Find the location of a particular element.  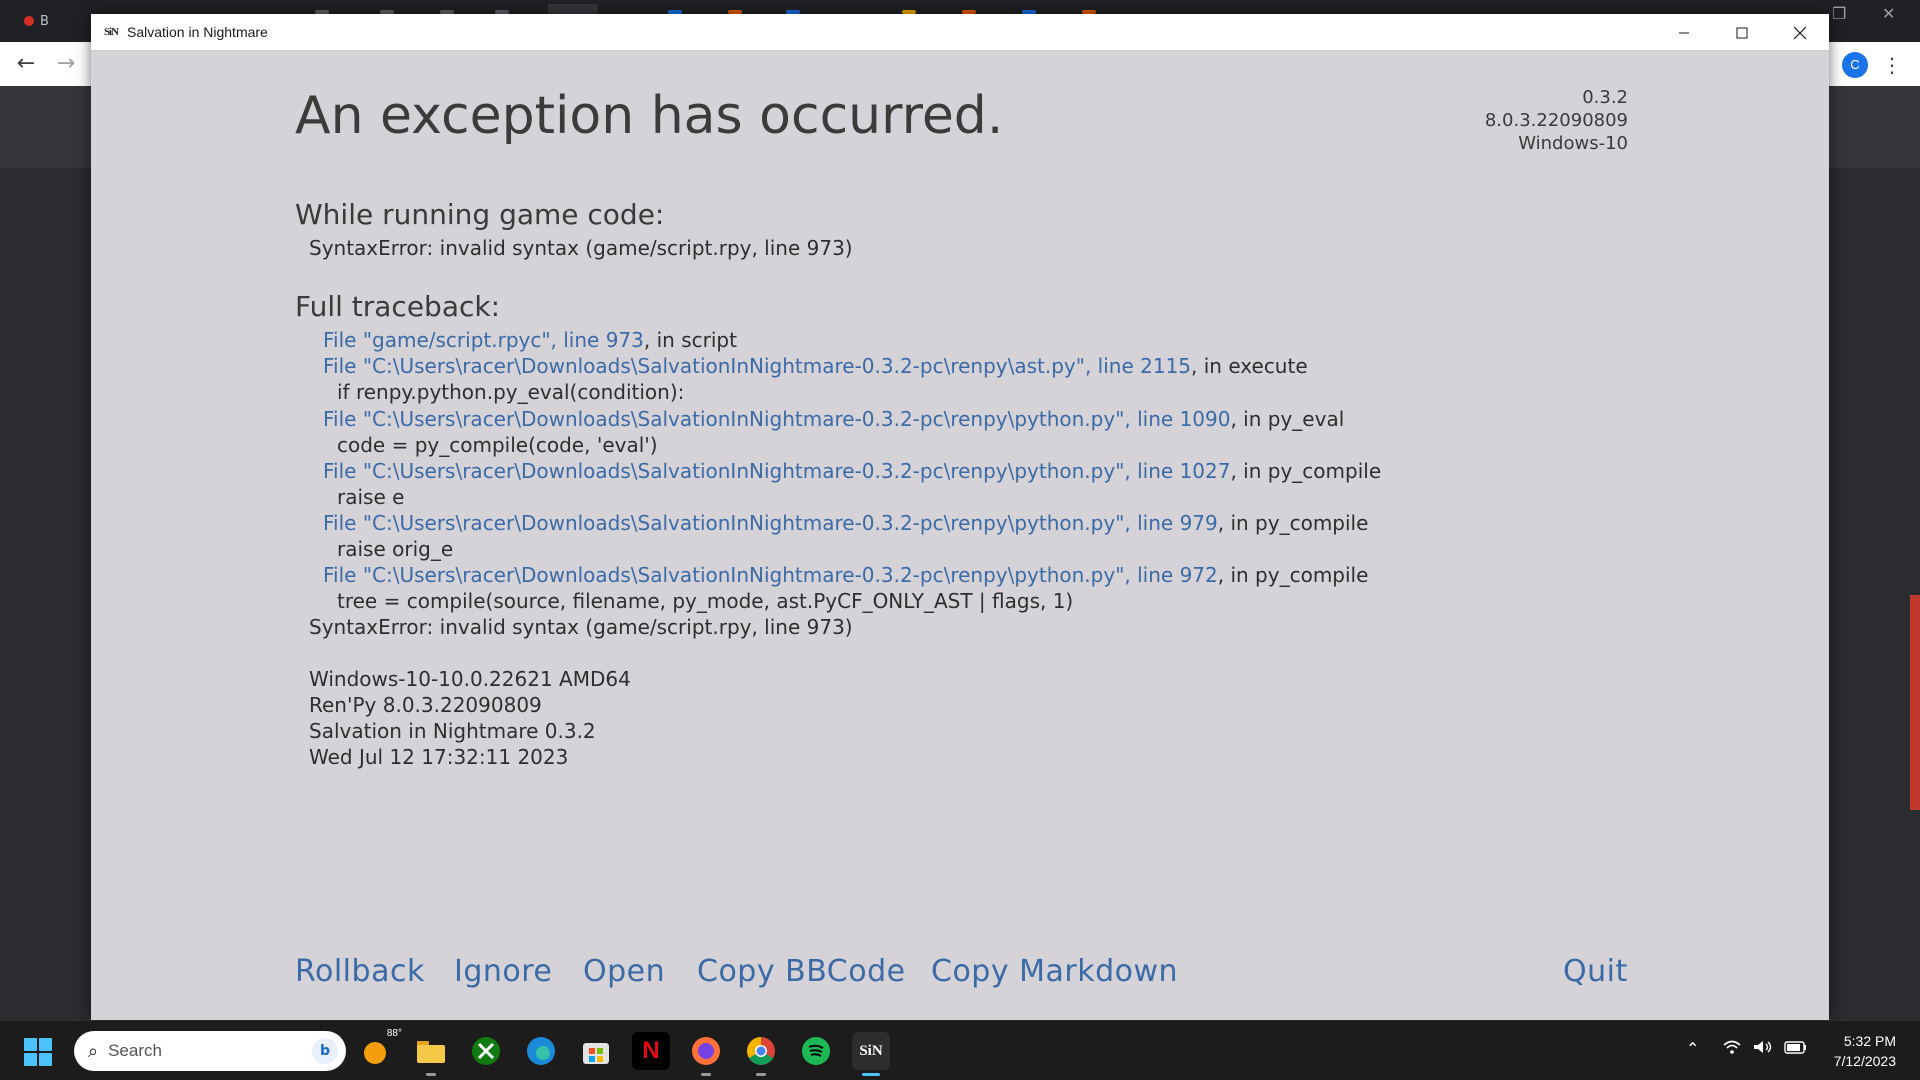

traceback-location: , in py_eval is located at coordinates (1287, 419).